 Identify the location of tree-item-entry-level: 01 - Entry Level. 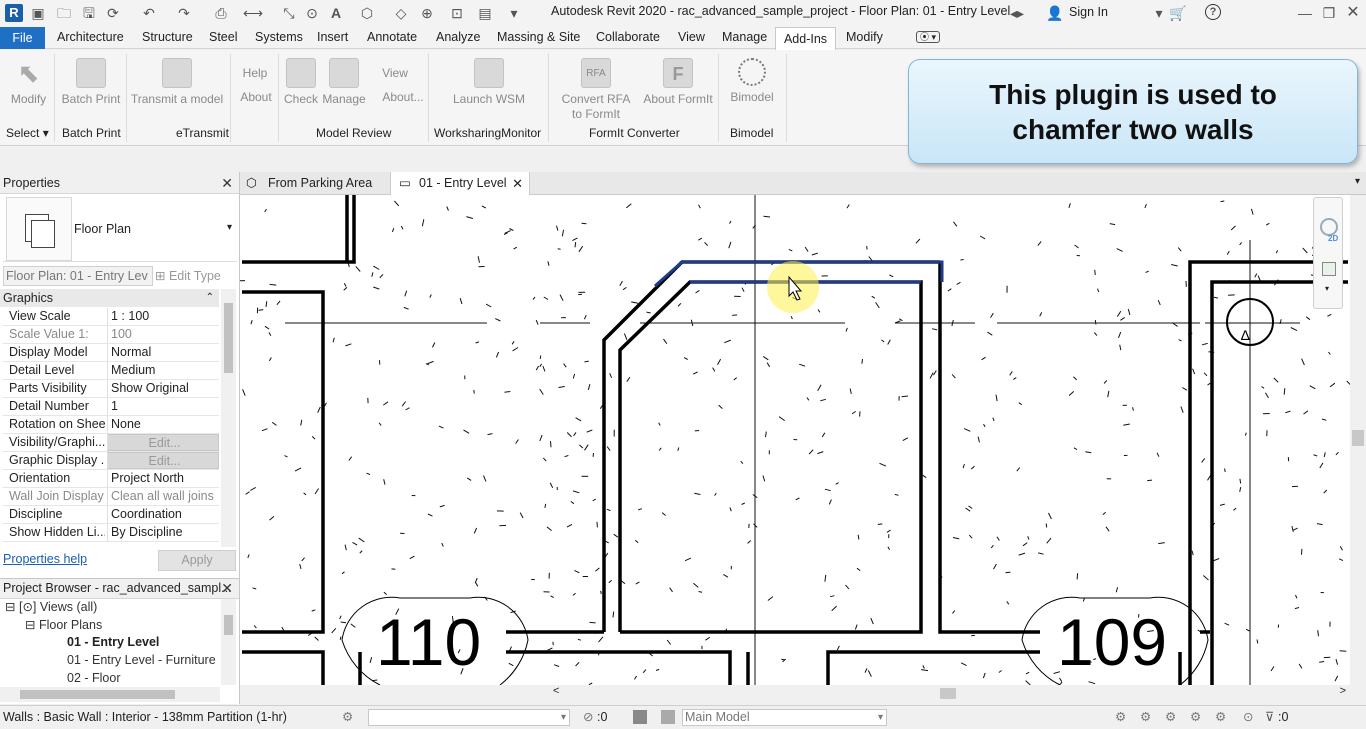
(113, 642).